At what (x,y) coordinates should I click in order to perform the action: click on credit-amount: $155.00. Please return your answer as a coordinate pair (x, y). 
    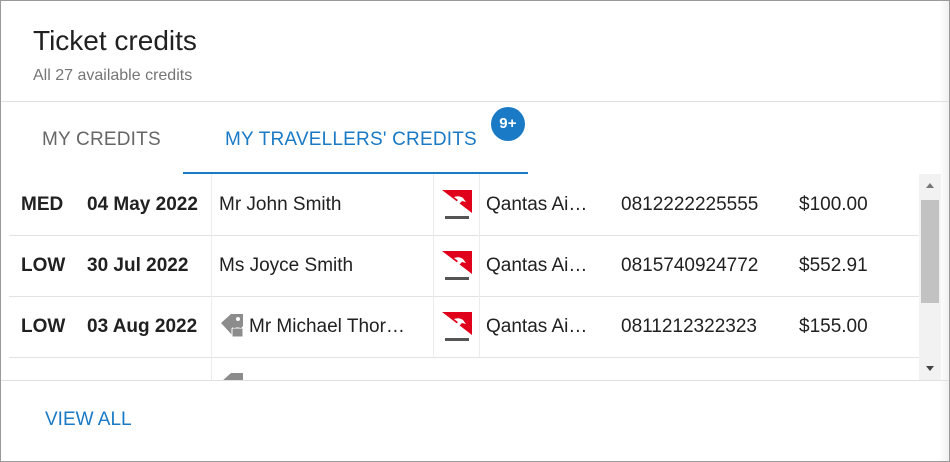
    Looking at the image, I should click on (833, 326).